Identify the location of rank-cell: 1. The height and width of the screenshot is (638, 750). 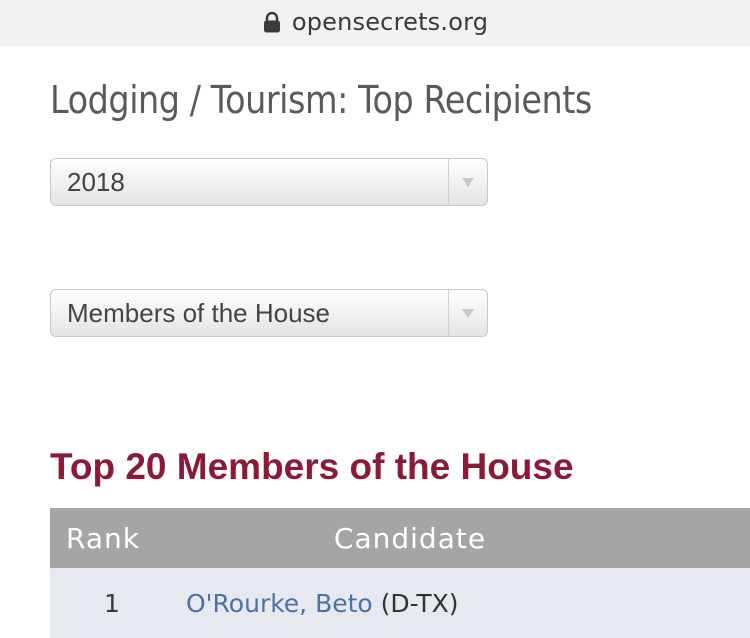
(112, 603).